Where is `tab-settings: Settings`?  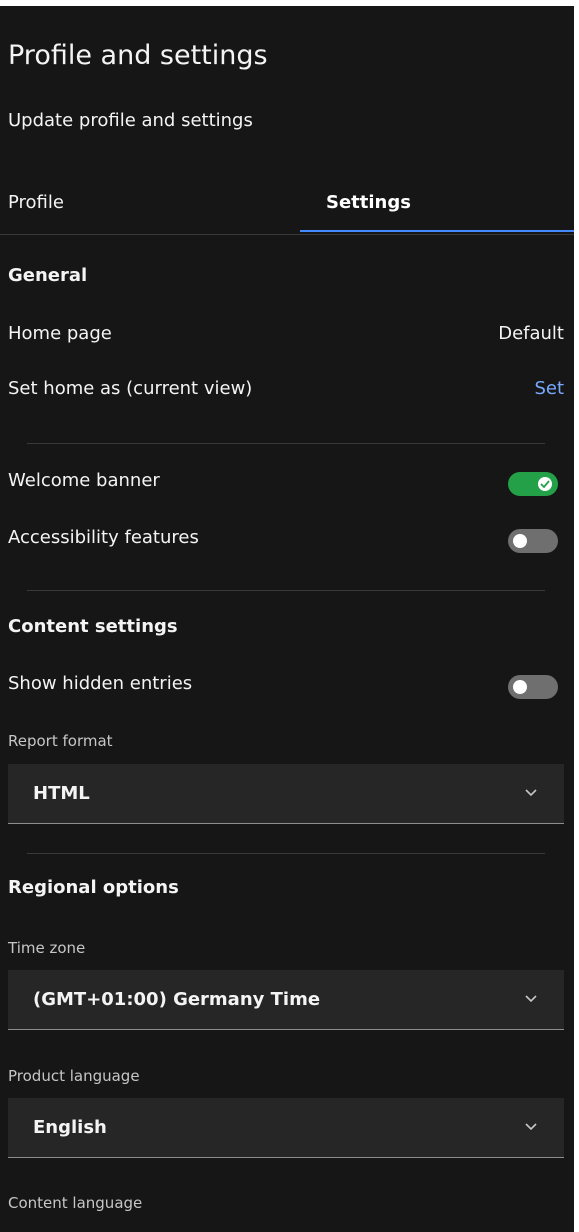 tab-settings: Settings is located at coordinates (437, 205).